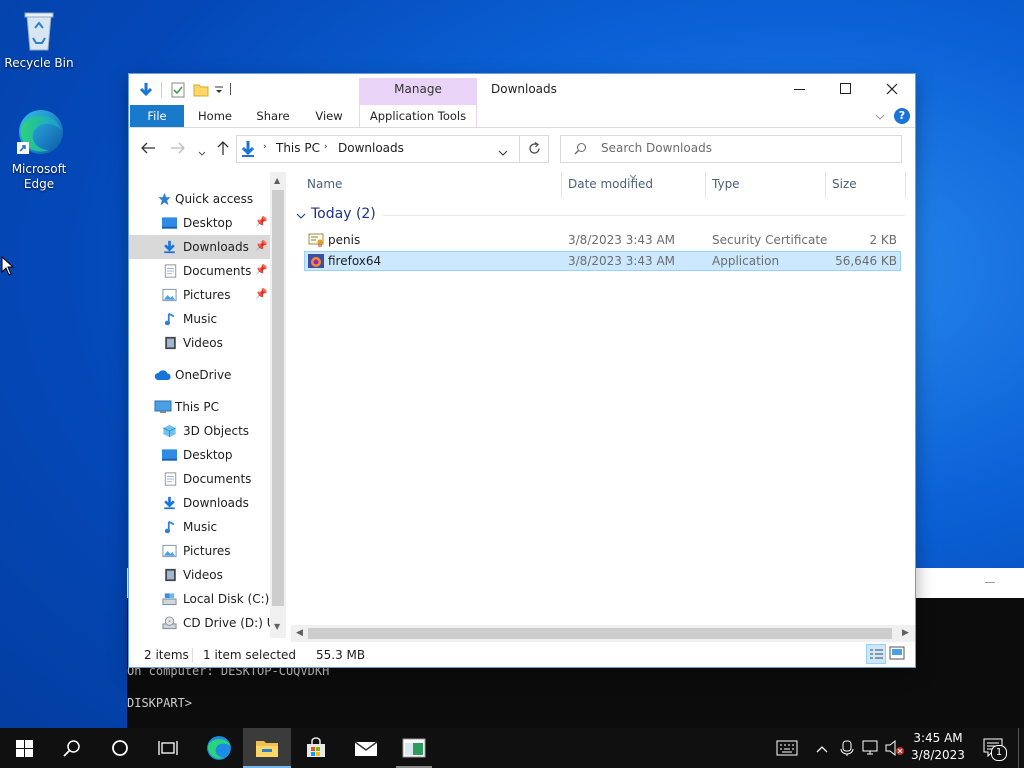 The height and width of the screenshot is (768, 1024). I want to click on console-window-icon, so click(414, 748).